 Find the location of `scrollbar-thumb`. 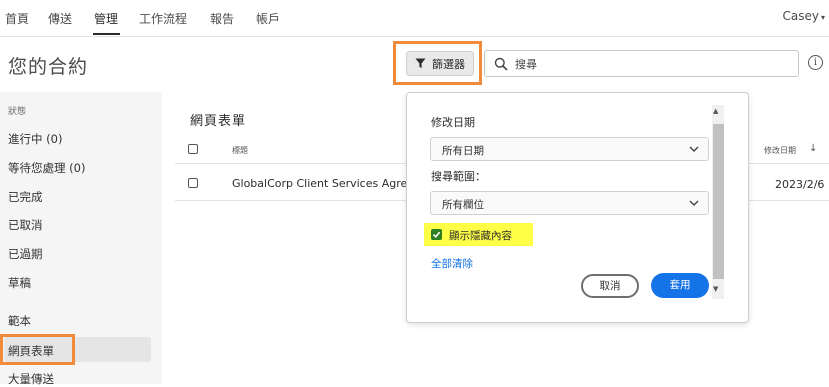

scrollbar-thumb is located at coordinates (718, 201).